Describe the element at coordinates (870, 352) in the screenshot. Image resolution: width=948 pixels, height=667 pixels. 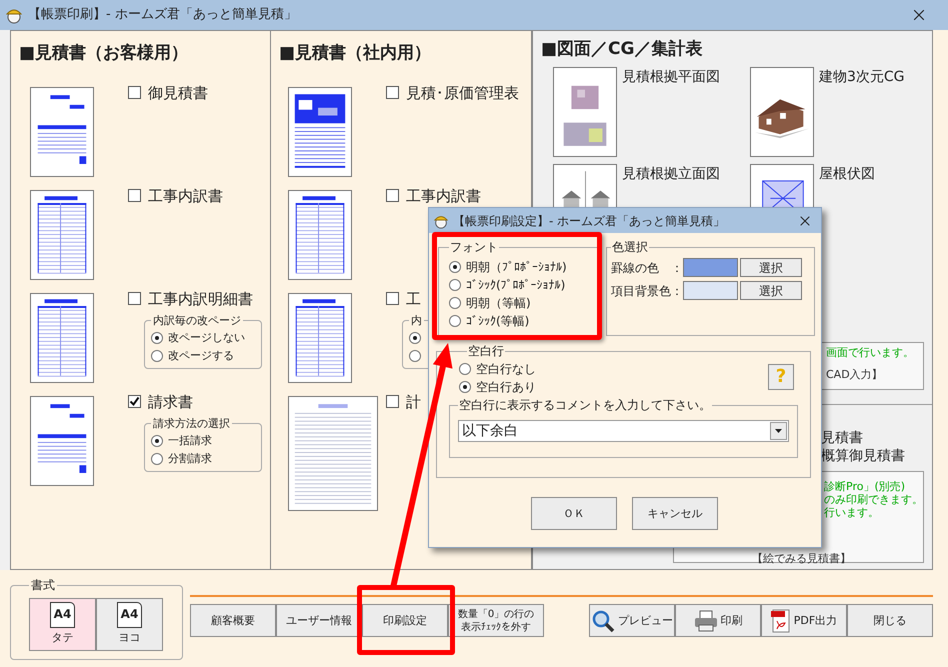
I see `note-text: 画面で行います。` at that location.